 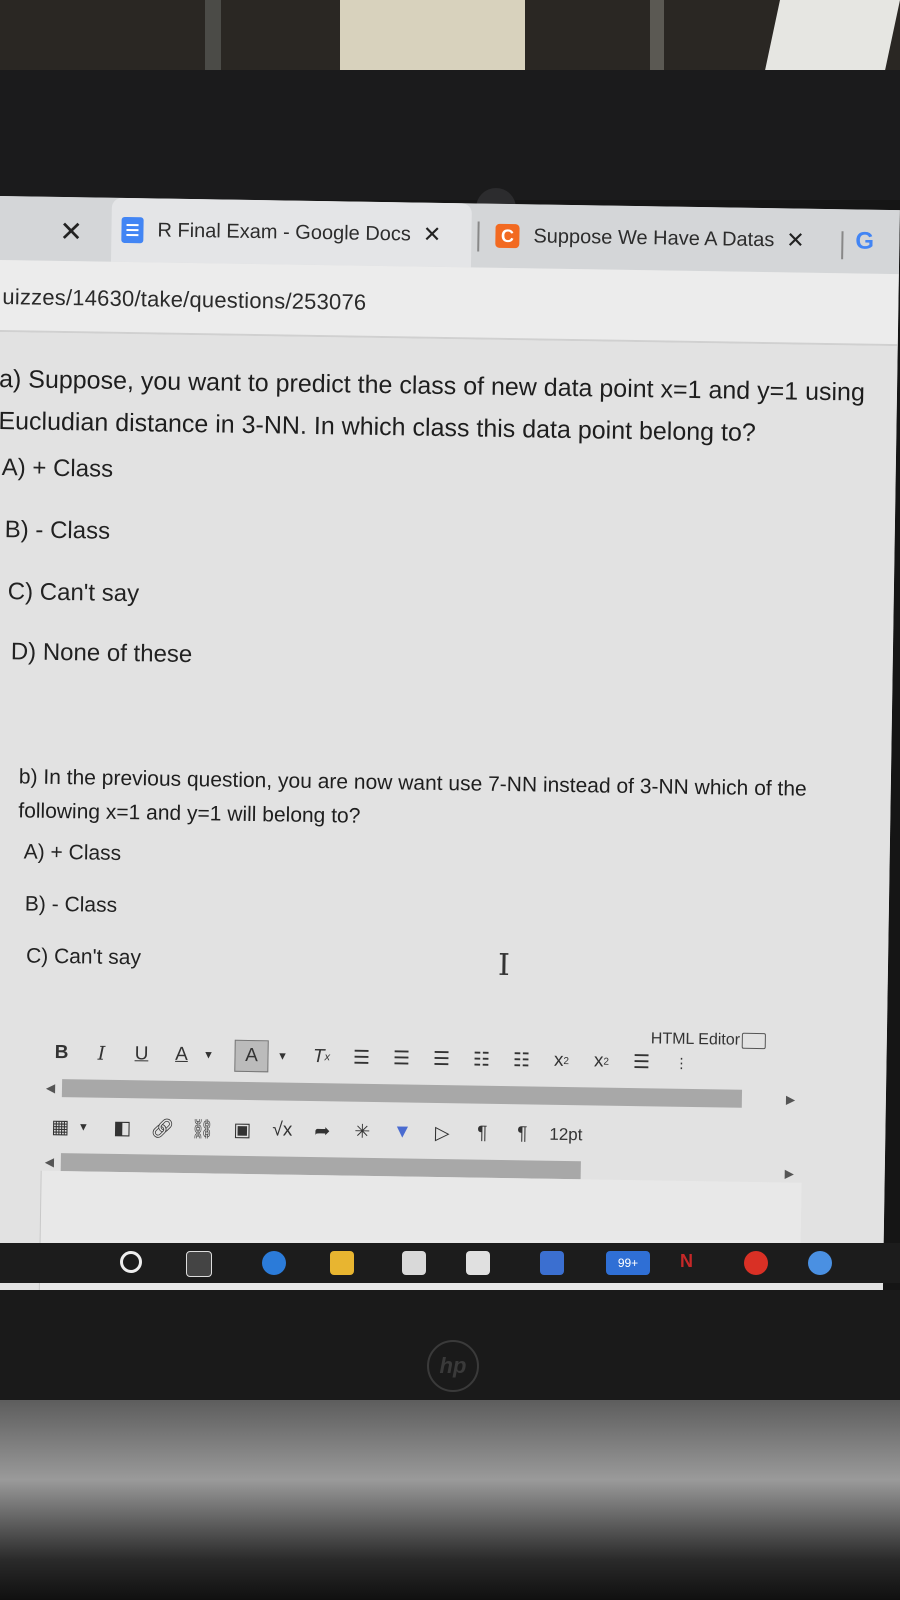 What do you see at coordinates (414, 1263) in the screenshot?
I see `store-icon` at bounding box center [414, 1263].